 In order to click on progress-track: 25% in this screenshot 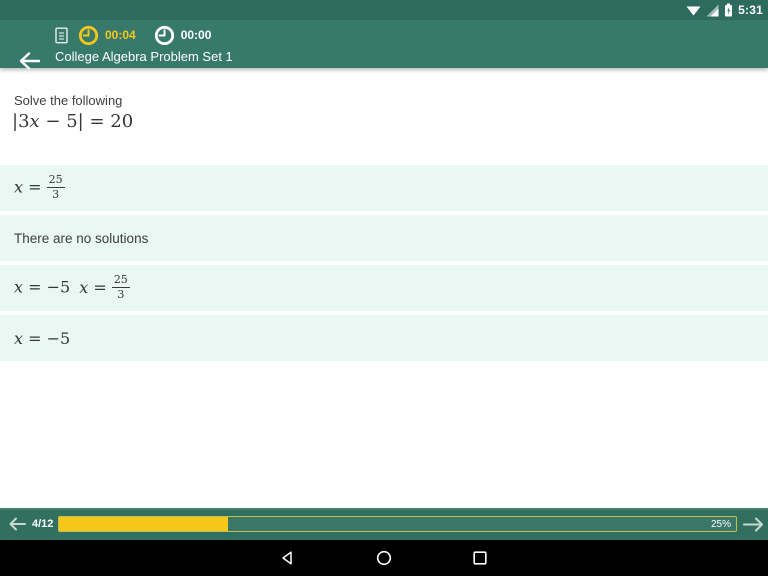, I will do `click(397, 524)`.